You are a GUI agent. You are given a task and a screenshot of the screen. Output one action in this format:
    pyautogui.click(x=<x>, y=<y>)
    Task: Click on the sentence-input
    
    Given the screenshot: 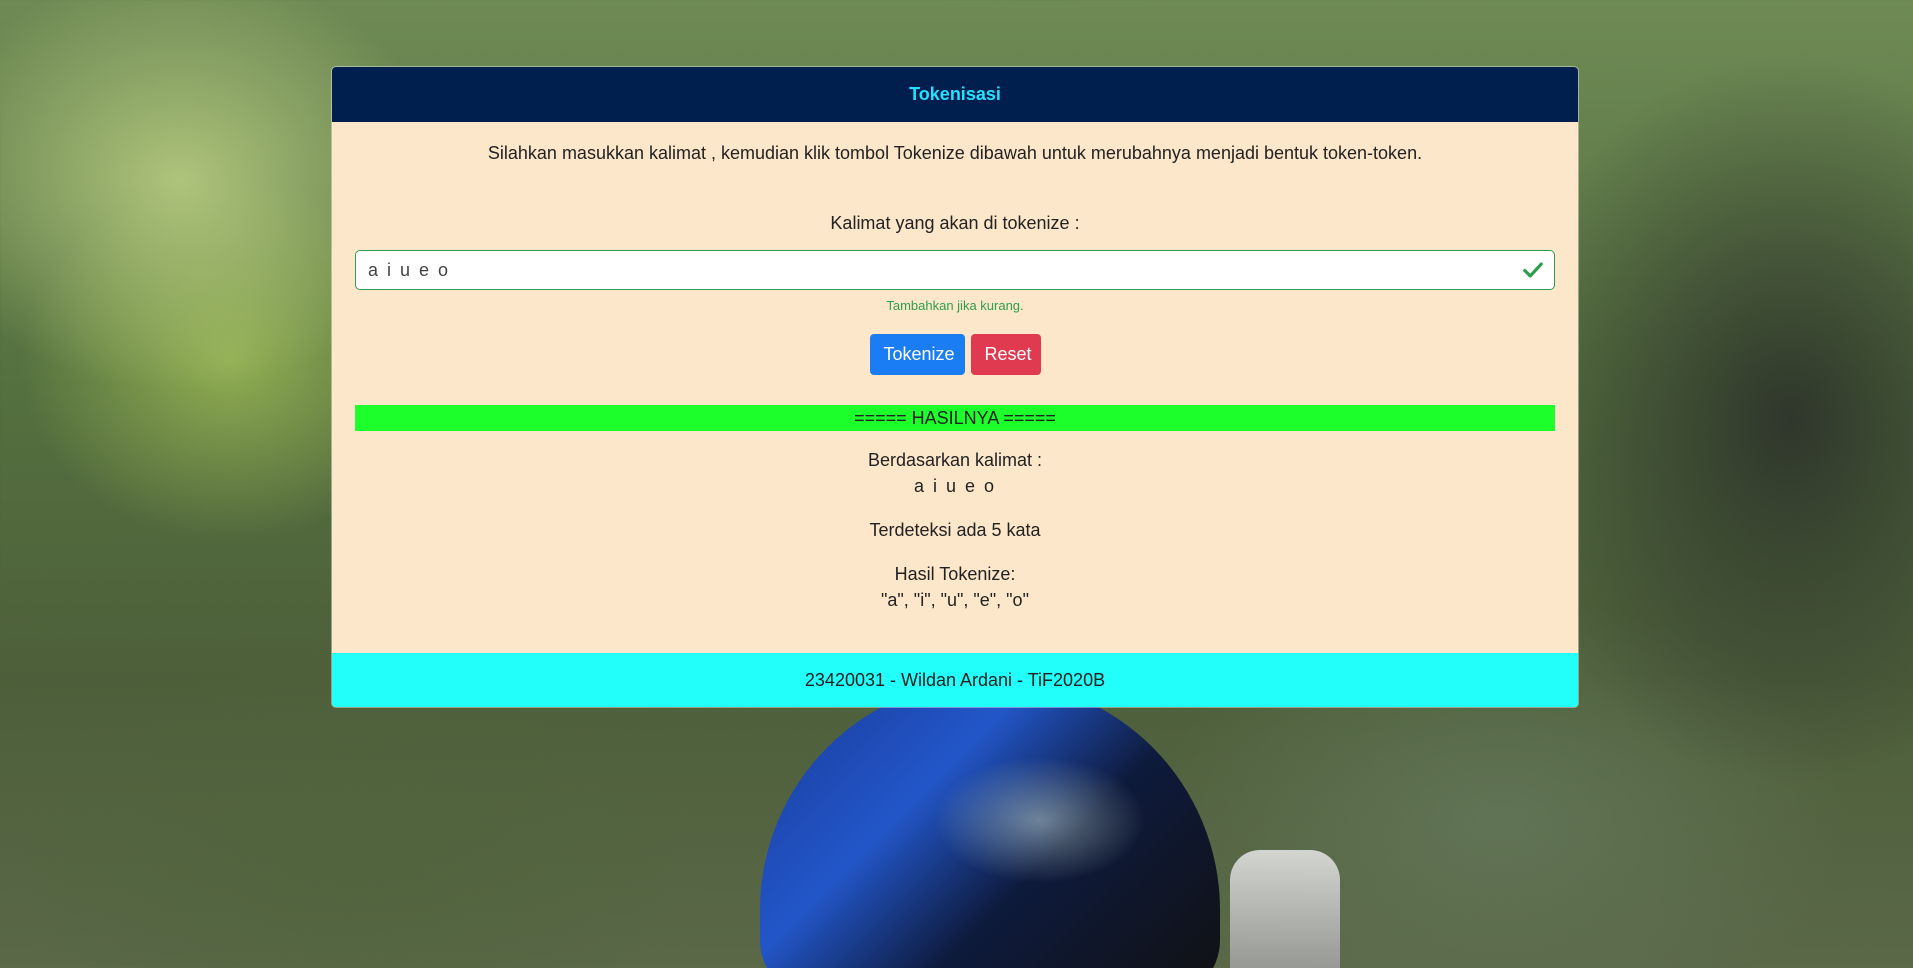 What is the action you would take?
    pyautogui.click(x=938, y=270)
    